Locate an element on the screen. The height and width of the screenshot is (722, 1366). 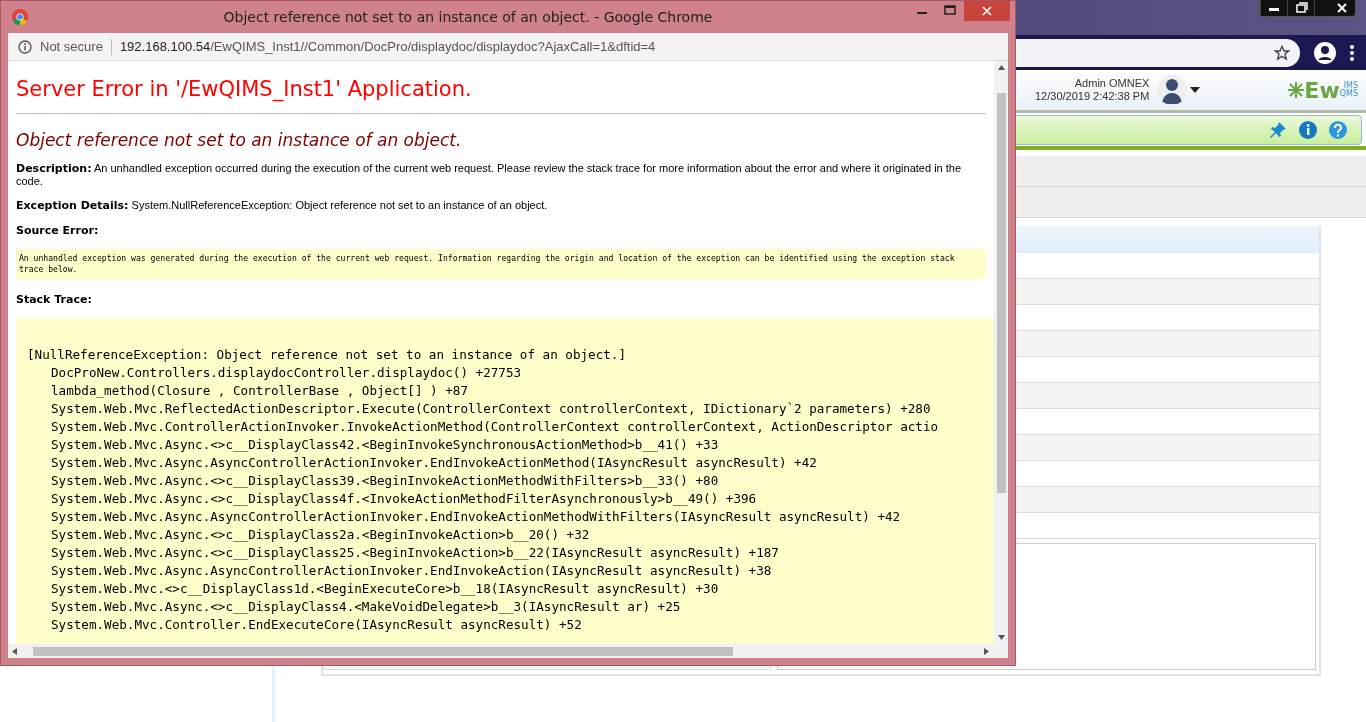
help-icon is located at coordinates (1338, 130).